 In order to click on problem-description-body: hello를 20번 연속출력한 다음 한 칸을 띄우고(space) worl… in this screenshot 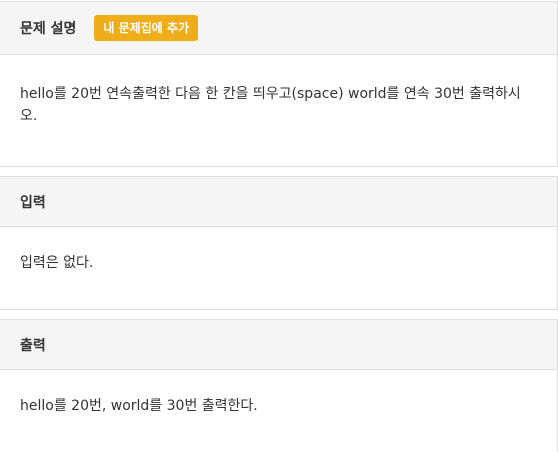, I will do `click(270, 105)`.